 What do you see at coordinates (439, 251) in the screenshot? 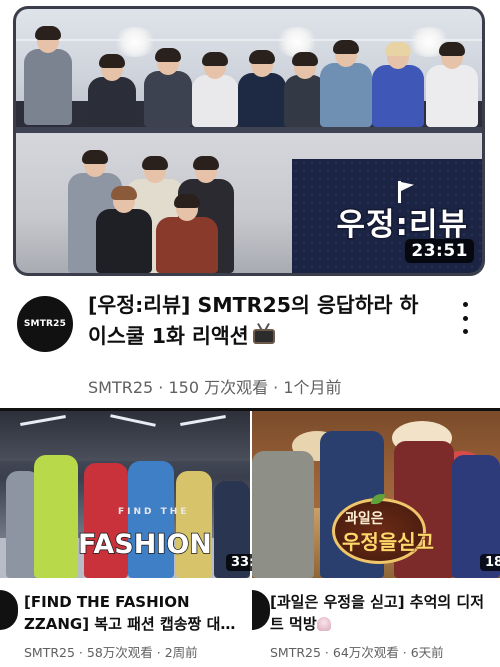
I see `video-duration-badge: 23:51` at bounding box center [439, 251].